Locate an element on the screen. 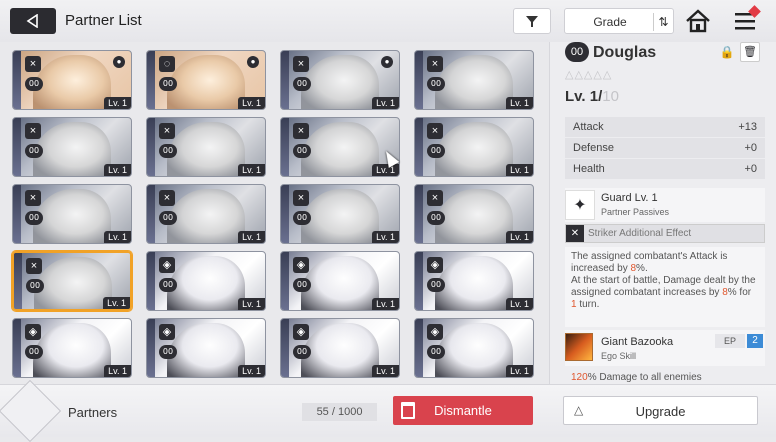 The image size is (776, 442). striker-label: Striker Additional Effect is located at coordinates (640, 233).